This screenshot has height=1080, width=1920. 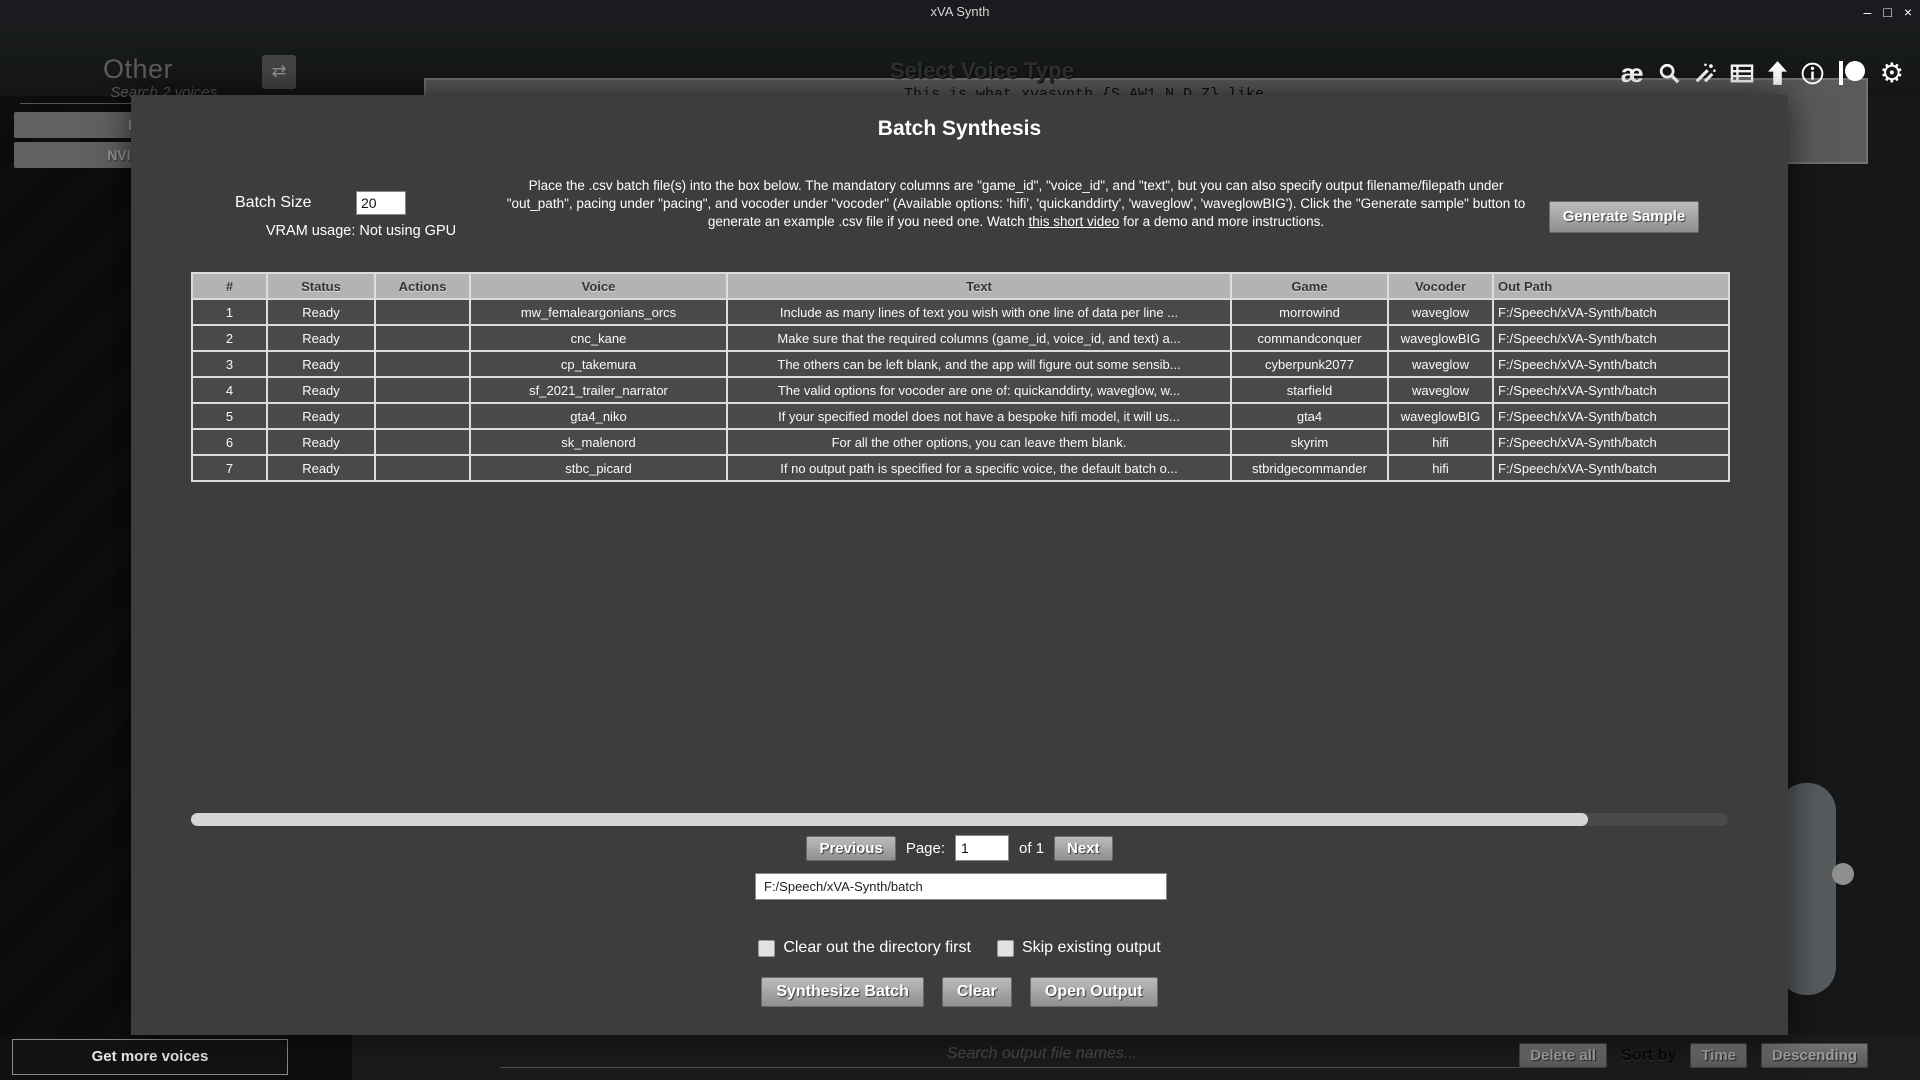 I want to click on modal-action-buttons: Synthesize Batch Clear Open Output, so click(x=959, y=992).